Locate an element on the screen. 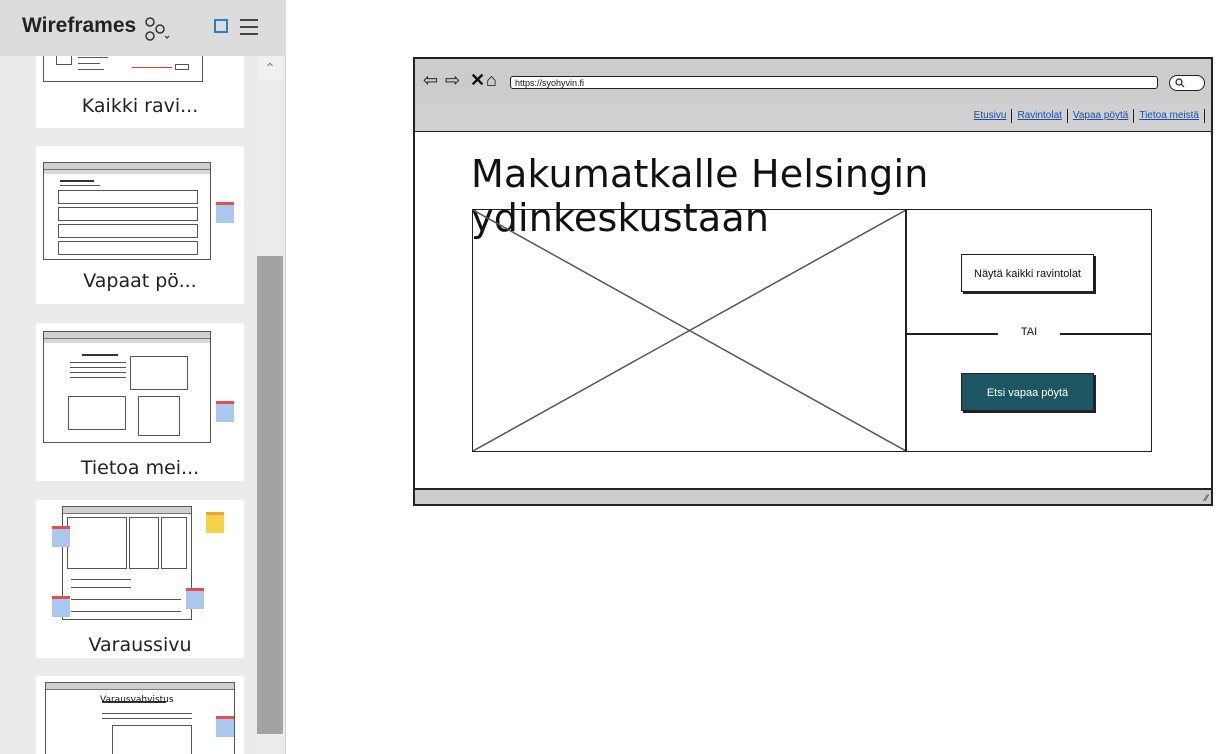 This screenshot has width=1217, height=754. nav-link-ravintolat: Ravintolat is located at coordinates (1039, 116).